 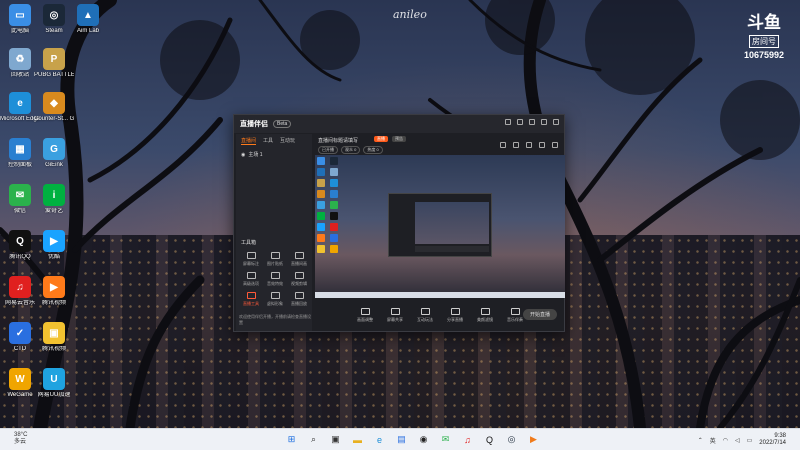 What do you see at coordinates (410, 14) in the screenshot?
I see `watermark-logo: anileo` at bounding box center [410, 14].